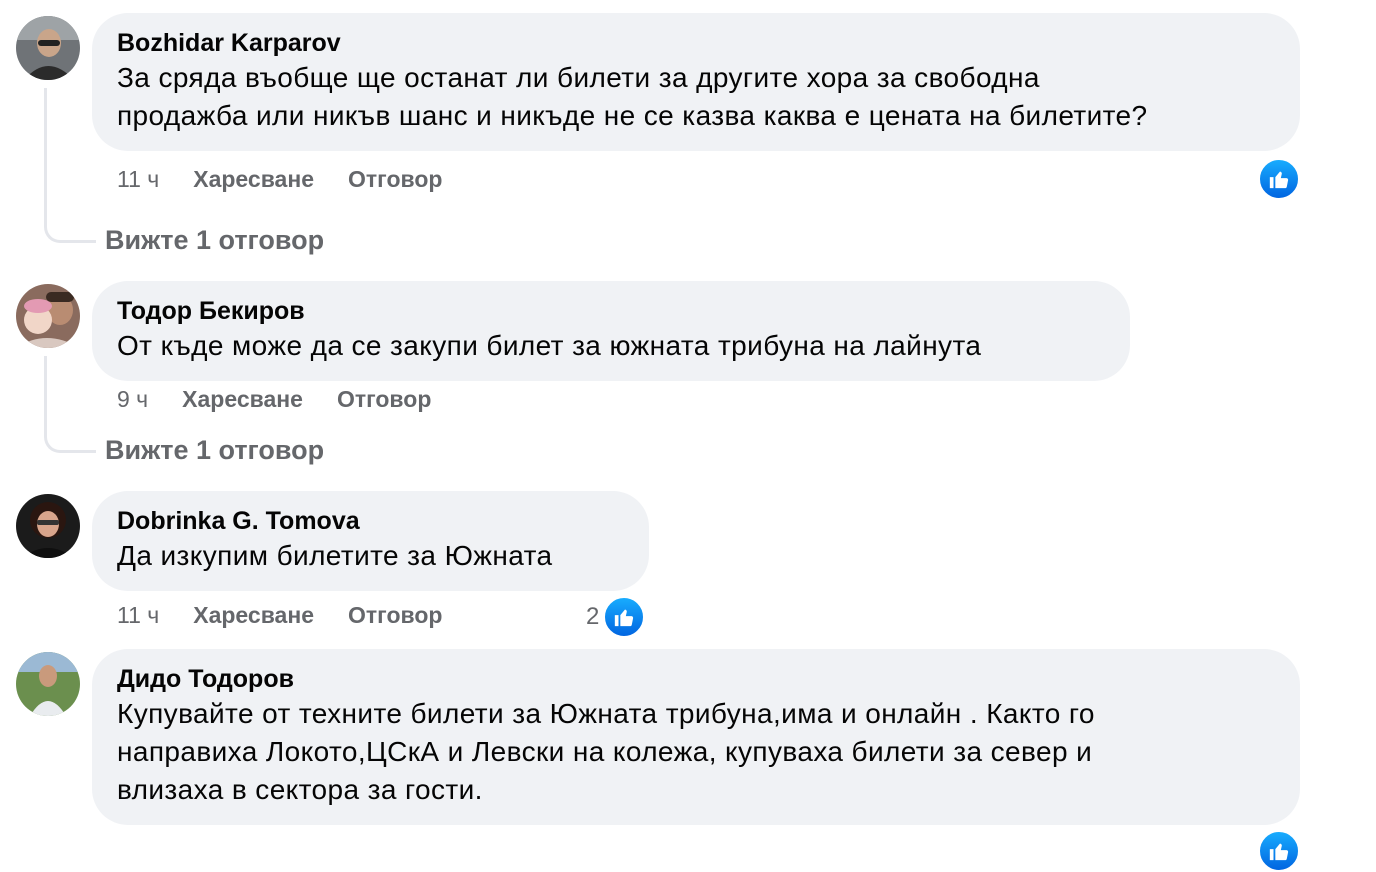 This screenshot has width=1376, height=872. What do you see at coordinates (370, 521) in the screenshot?
I see `comment-author: Dobrinka G. Tomova` at bounding box center [370, 521].